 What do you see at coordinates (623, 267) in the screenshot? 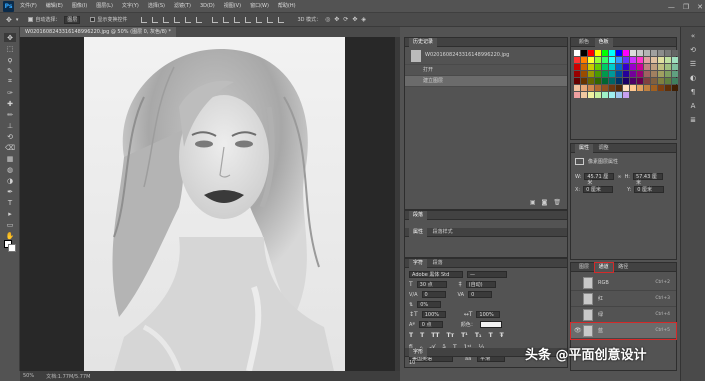
I see `tab-paths: 路径` at bounding box center [623, 267].